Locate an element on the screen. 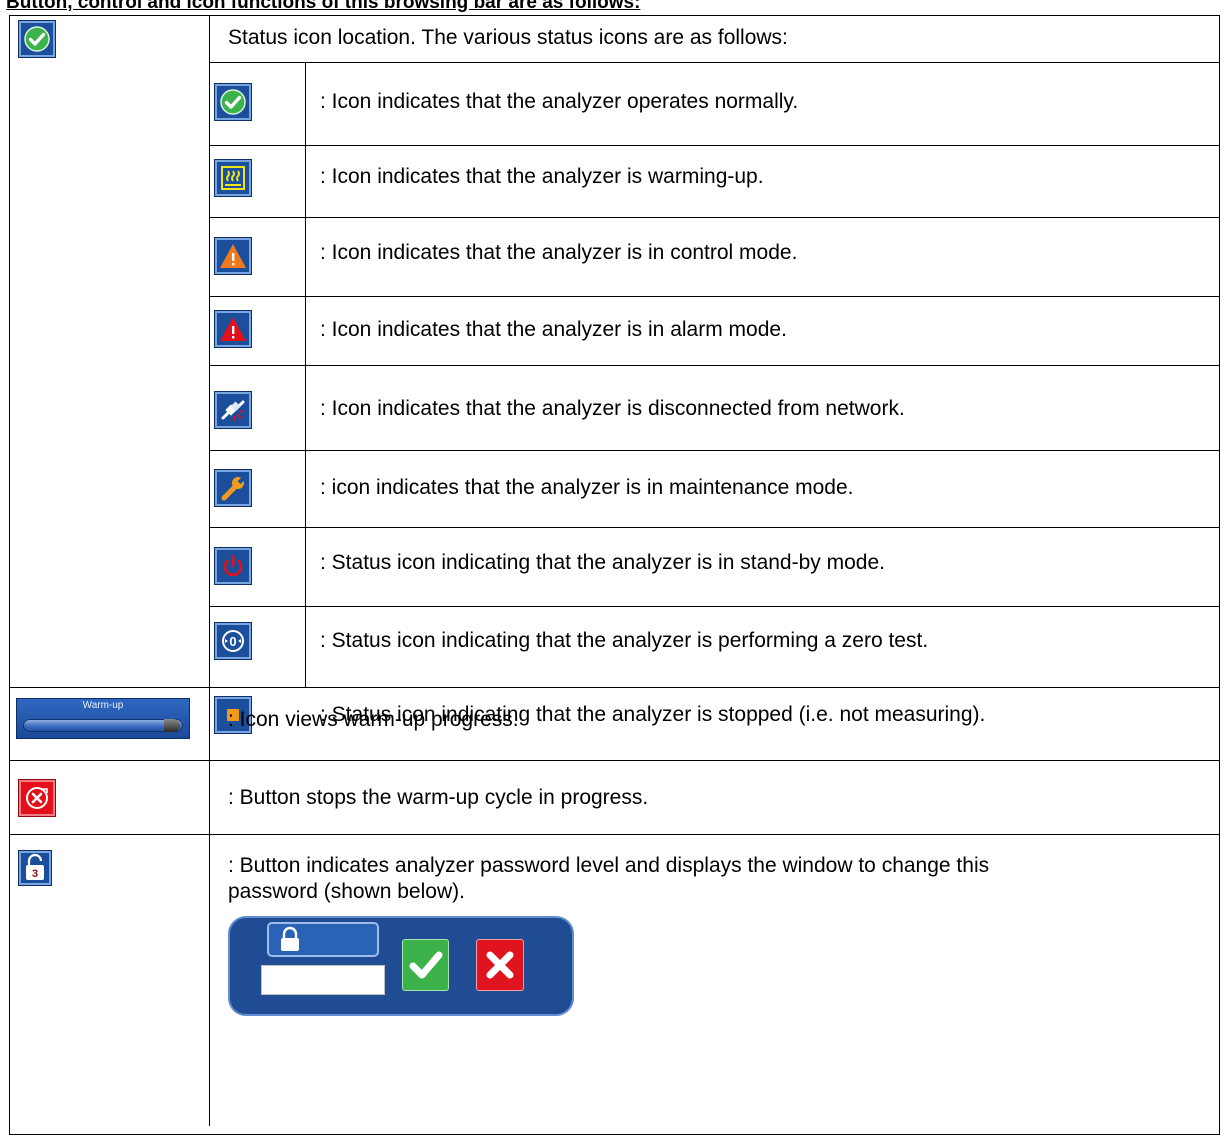  close-icon is located at coordinates (500, 965).